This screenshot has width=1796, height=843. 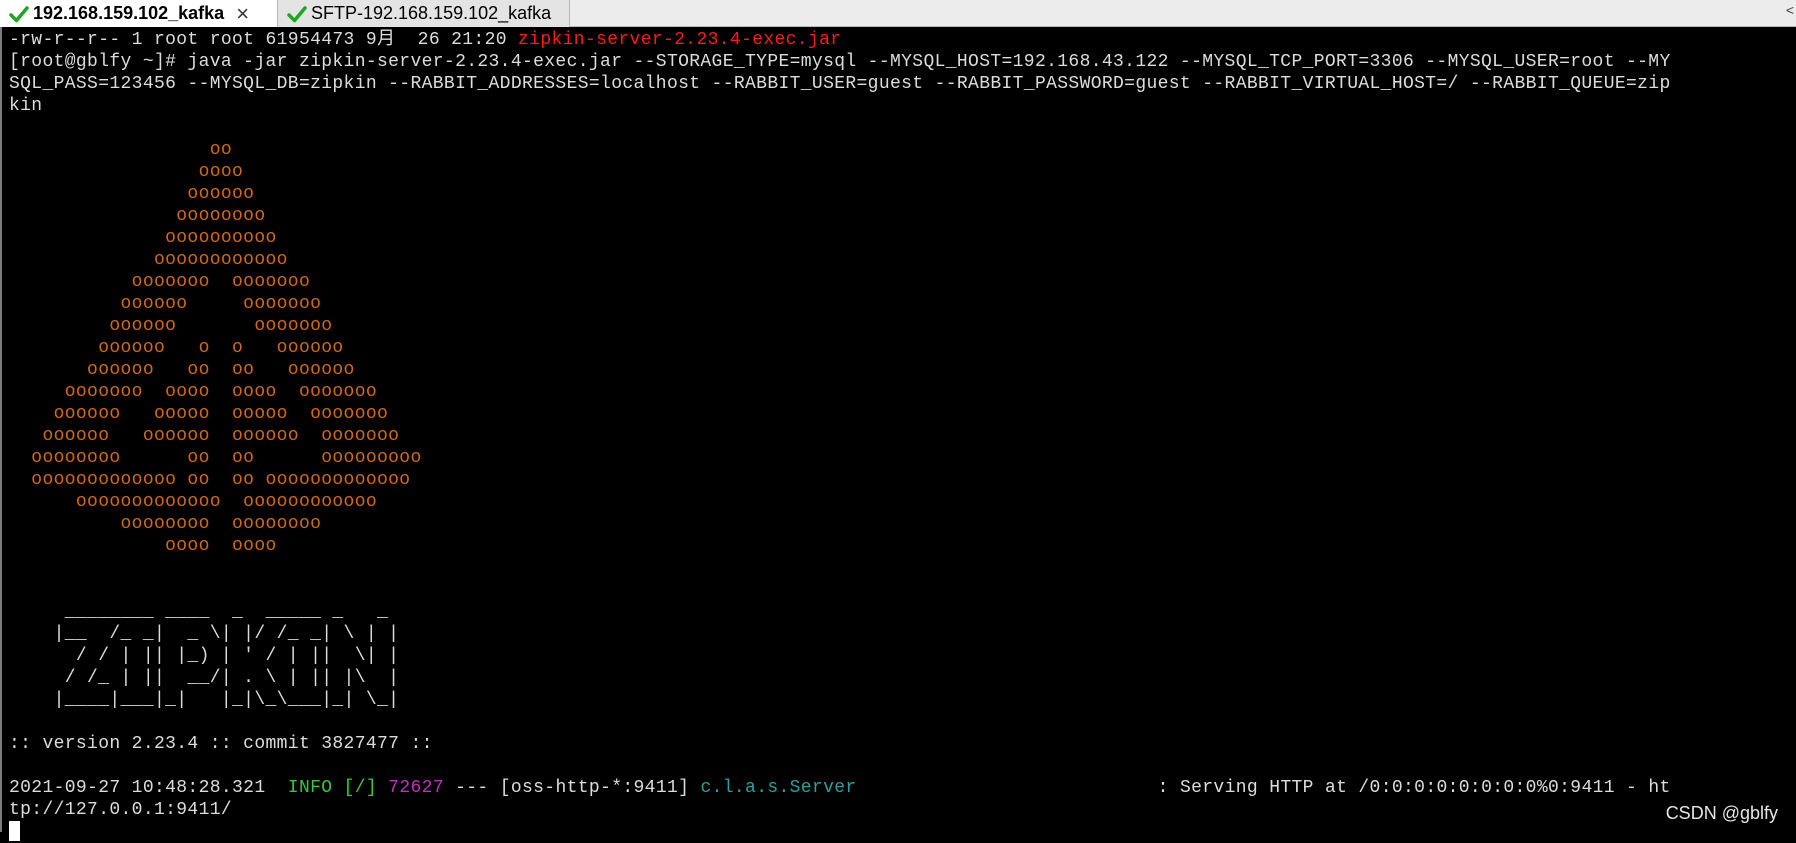 What do you see at coordinates (902, 392) in the screenshot?
I see `ascii-art-line: ooooooo oooo oooo ooooooo` at bounding box center [902, 392].